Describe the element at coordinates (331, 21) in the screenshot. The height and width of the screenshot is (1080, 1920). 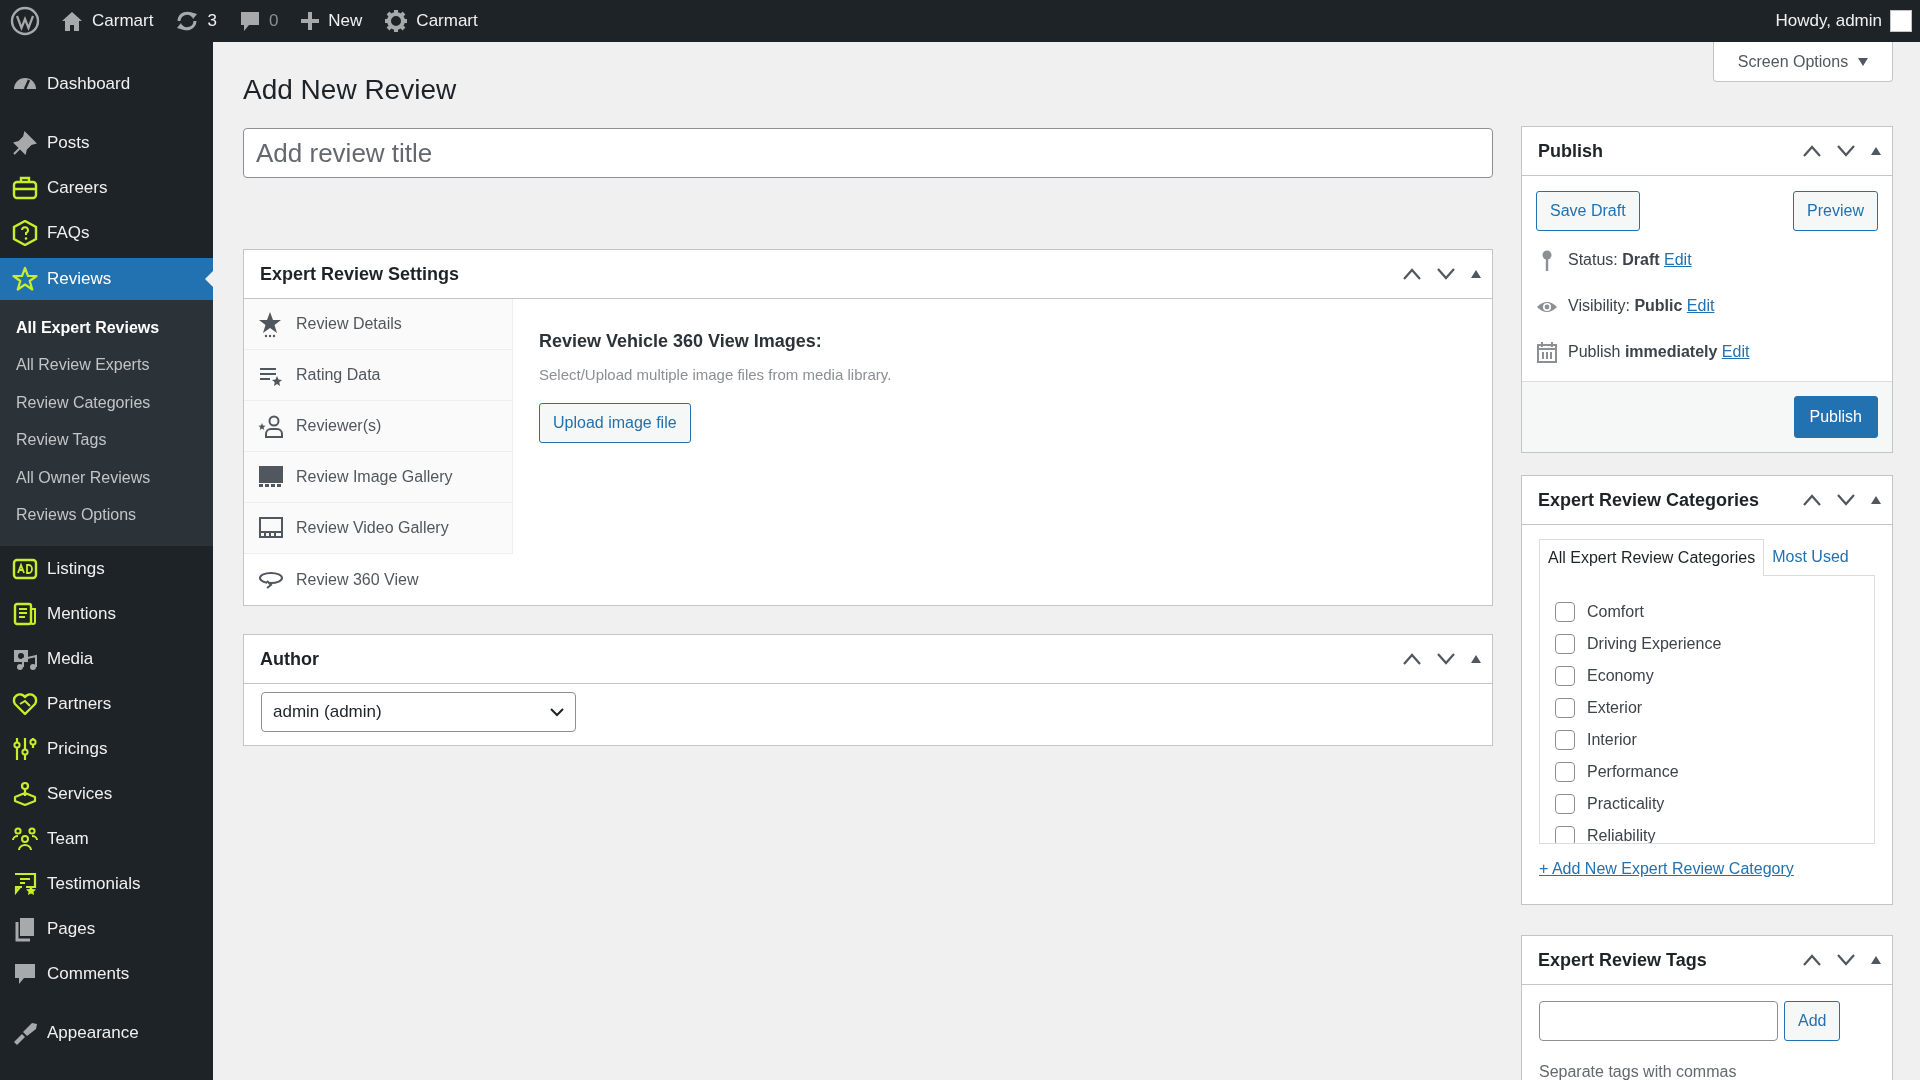
I see `new-content-link: New` at that location.